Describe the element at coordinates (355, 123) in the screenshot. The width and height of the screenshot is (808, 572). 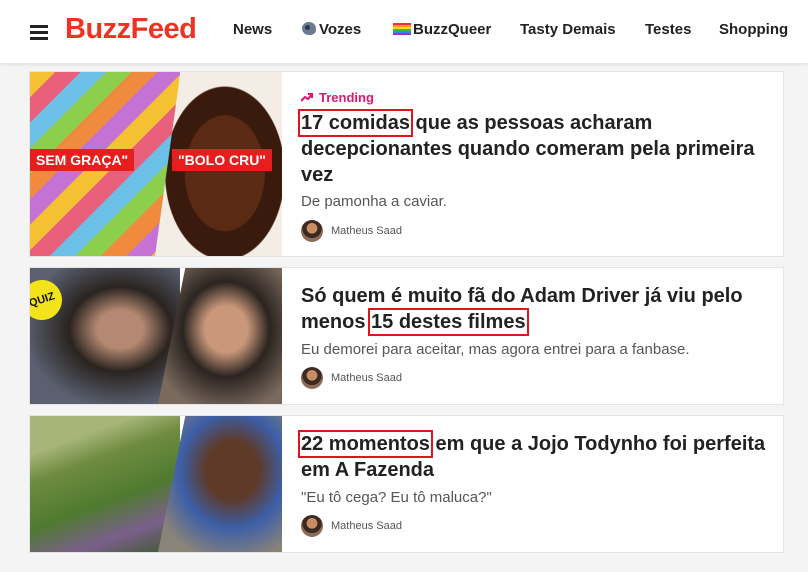
I see `title-highlight: 17 comidas` at that location.